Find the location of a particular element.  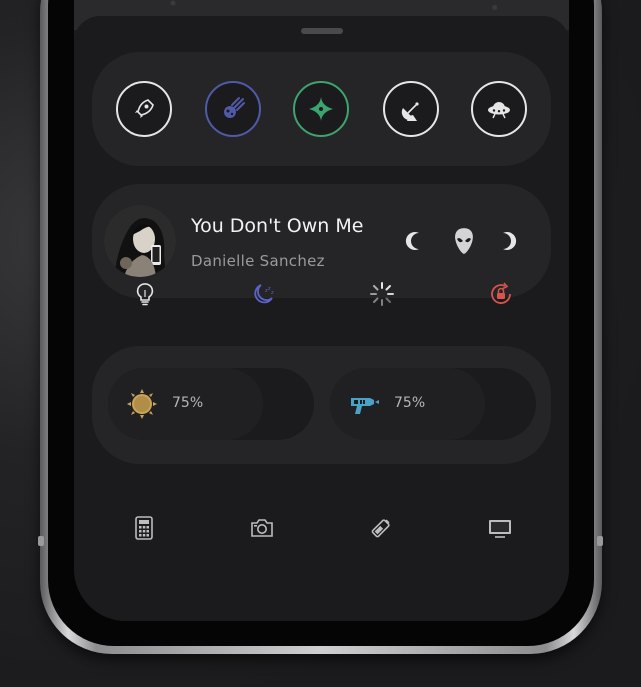

camera-button is located at coordinates (262, 528).